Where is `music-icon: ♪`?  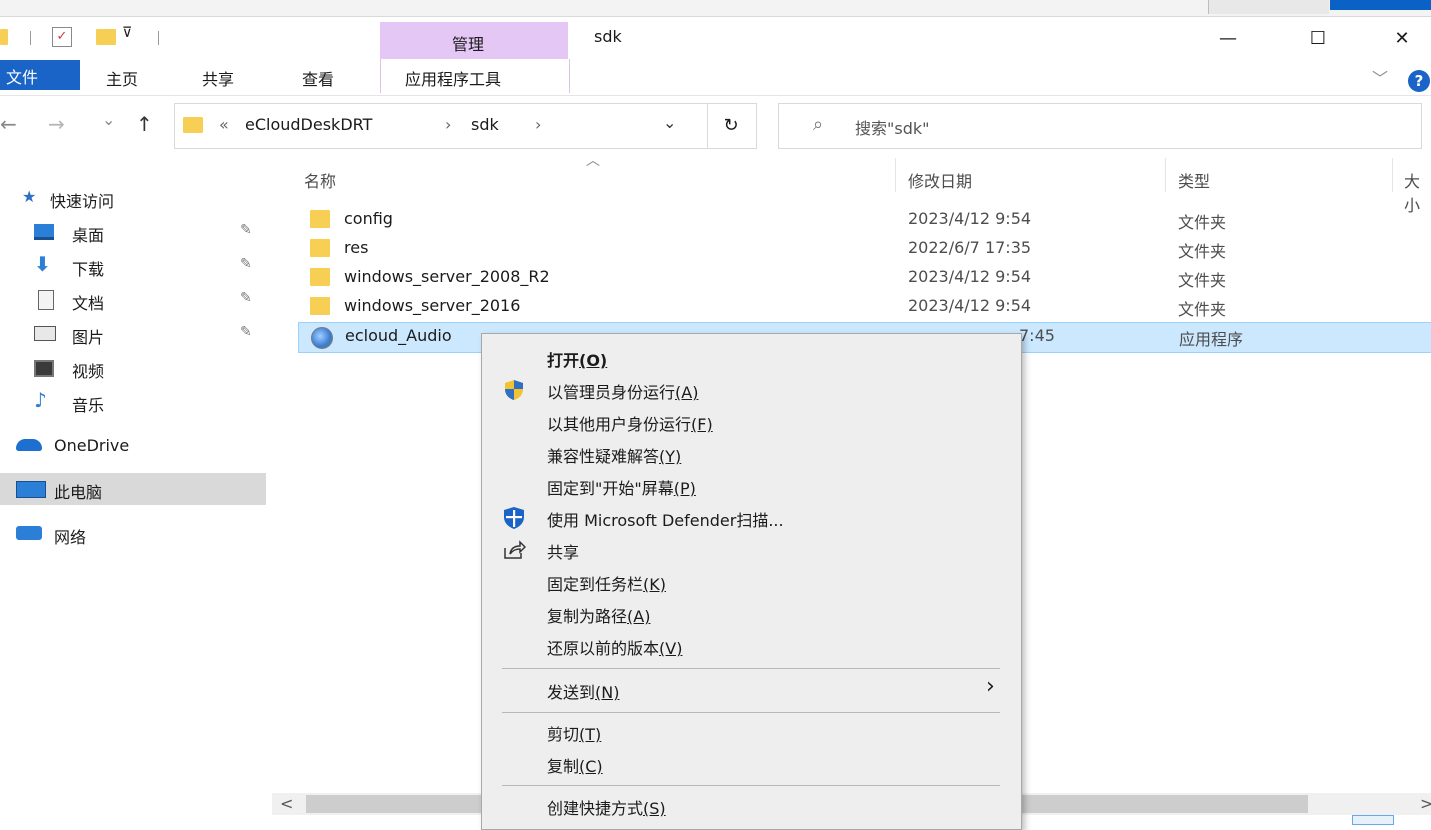
music-icon: ♪ is located at coordinates (40, 400).